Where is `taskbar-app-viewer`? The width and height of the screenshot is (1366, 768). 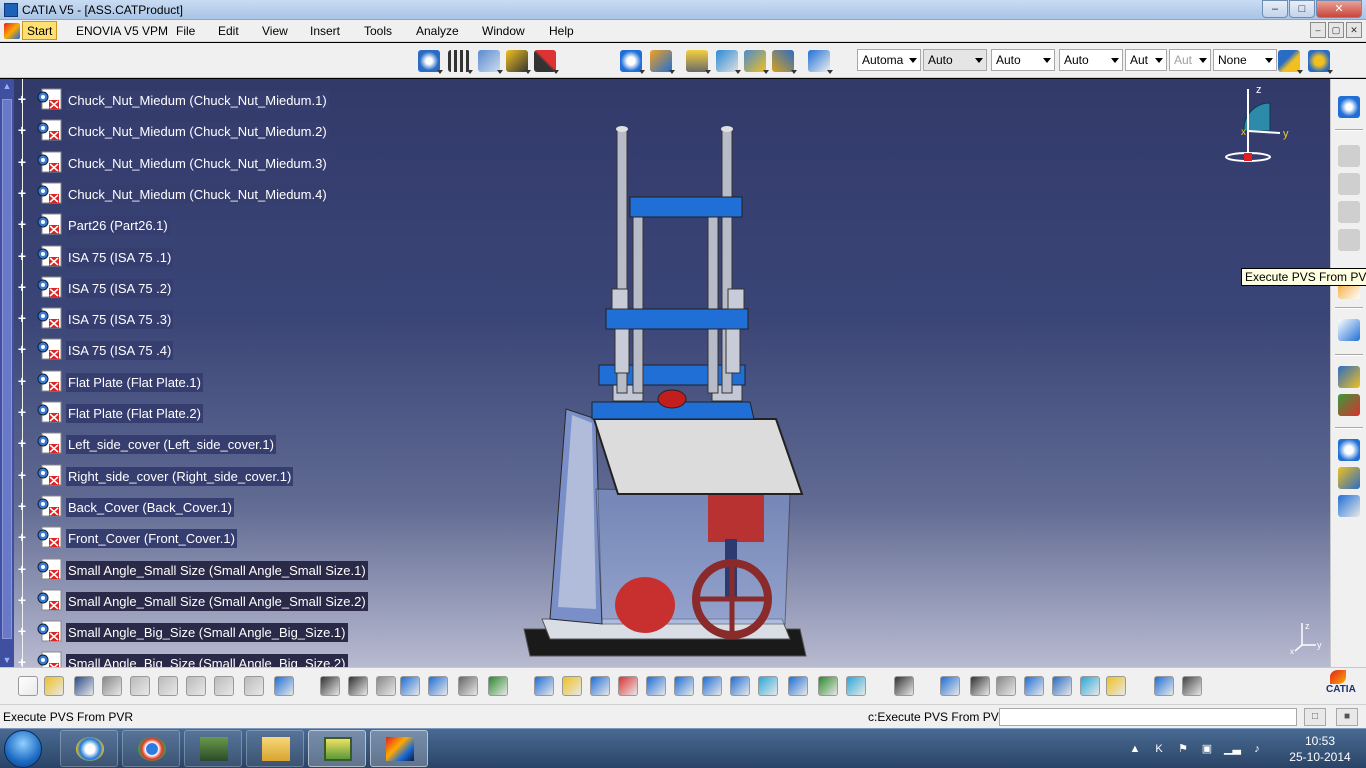 taskbar-app-viewer is located at coordinates (337, 748).